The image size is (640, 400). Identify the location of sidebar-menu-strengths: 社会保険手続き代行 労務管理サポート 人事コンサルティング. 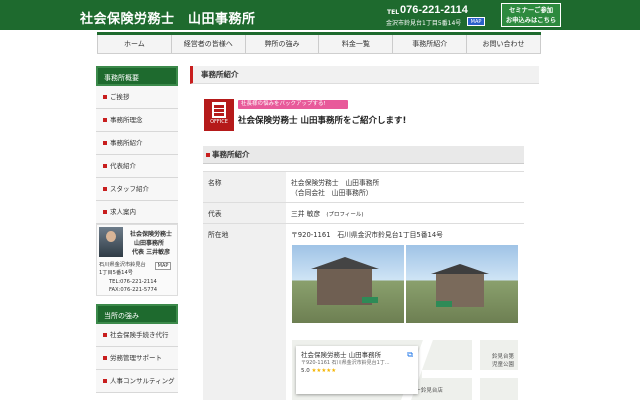
(137, 358).